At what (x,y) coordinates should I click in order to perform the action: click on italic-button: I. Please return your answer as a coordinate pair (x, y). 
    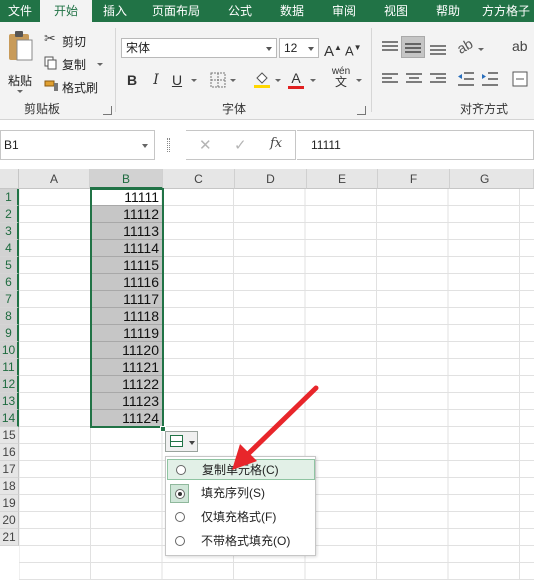
    Looking at the image, I should click on (156, 80).